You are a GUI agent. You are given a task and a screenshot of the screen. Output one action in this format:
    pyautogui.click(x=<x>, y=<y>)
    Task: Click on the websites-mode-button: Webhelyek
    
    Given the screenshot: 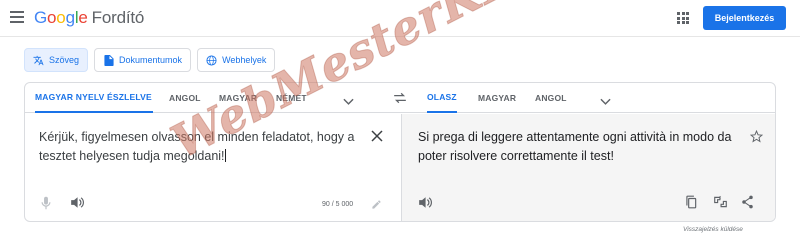 What is the action you would take?
    pyautogui.click(x=236, y=60)
    